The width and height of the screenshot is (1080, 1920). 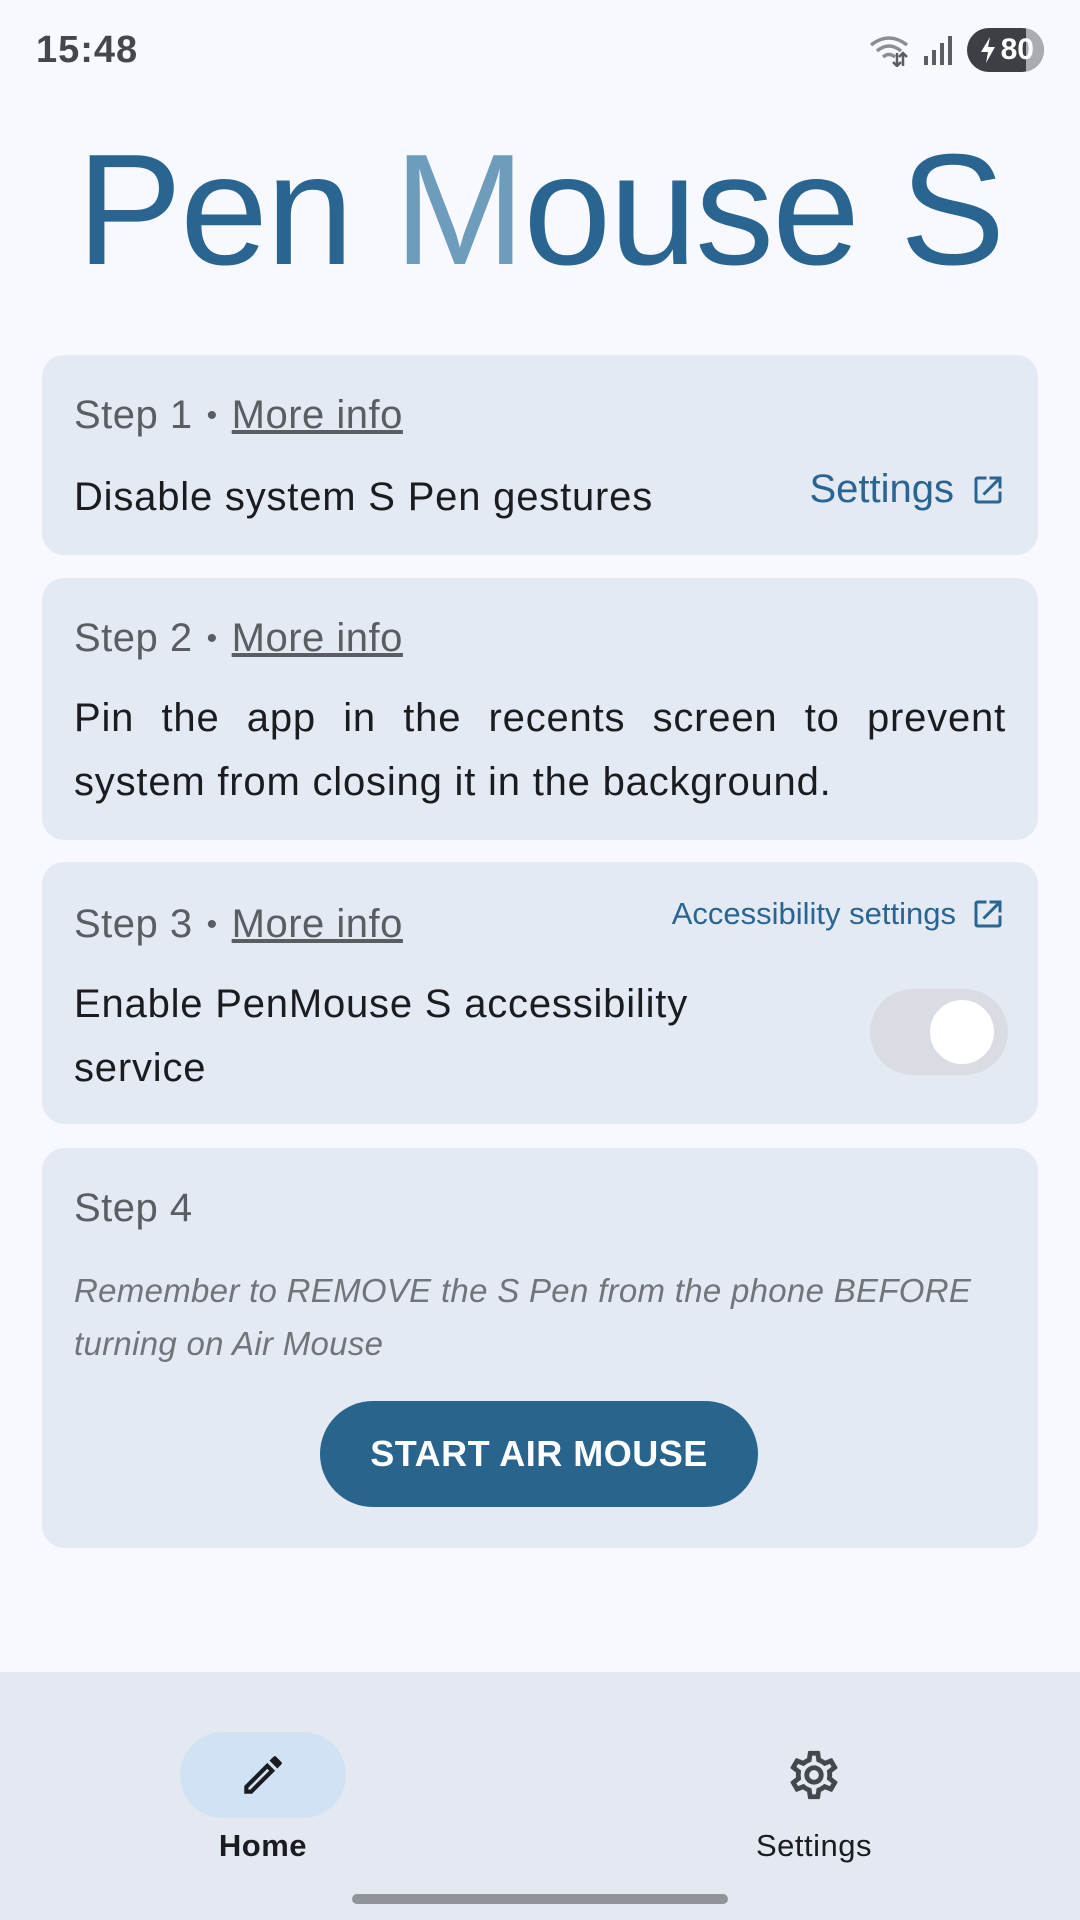 I want to click on step-1-header: Step 1 • More info, so click(x=238, y=415).